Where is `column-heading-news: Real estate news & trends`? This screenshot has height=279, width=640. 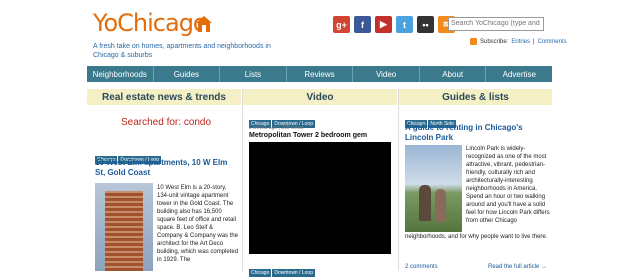 column-heading-news: Real estate news & trends is located at coordinates (164, 97).